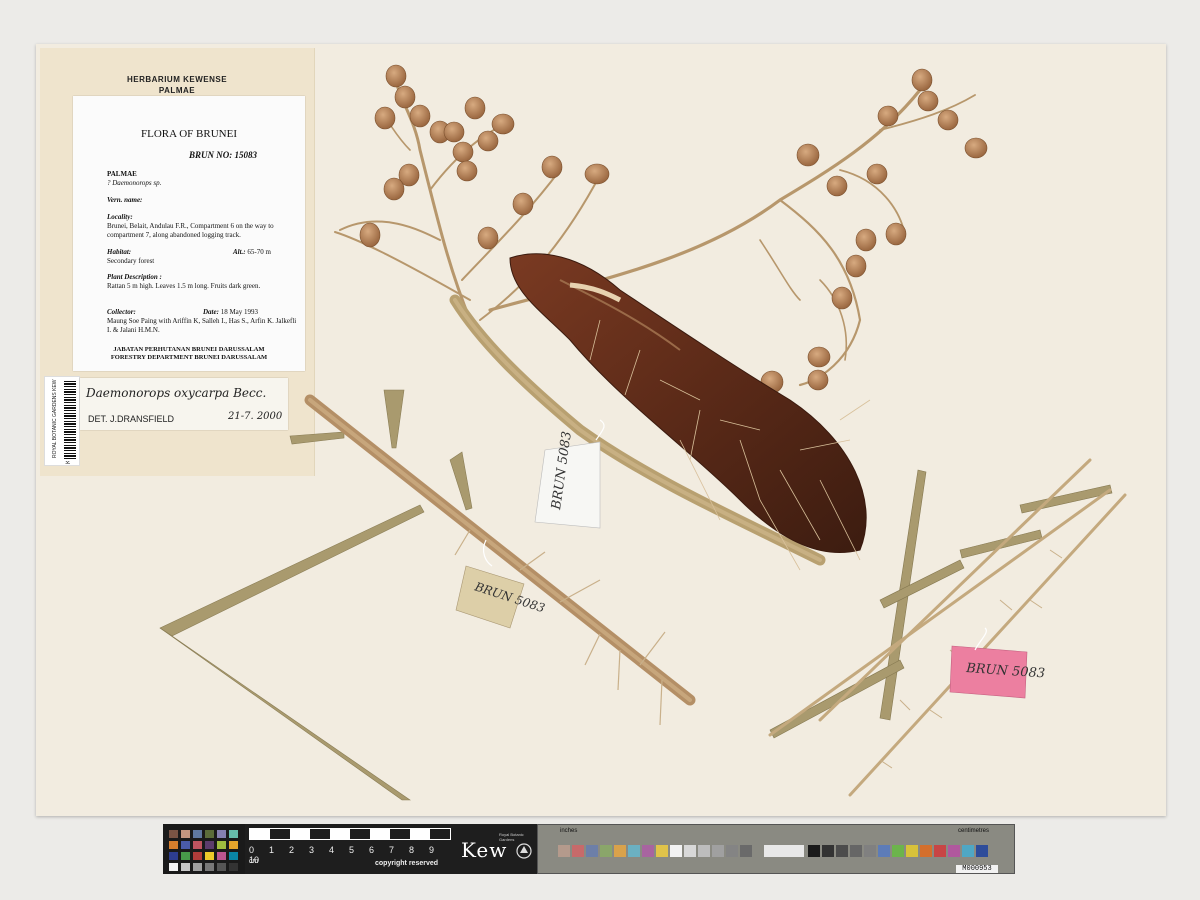 The height and width of the screenshot is (900, 1200). What do you see at coordinates (524, 851) in the screenshot?
I see `crest-icon` at bounding box center [524, 851].